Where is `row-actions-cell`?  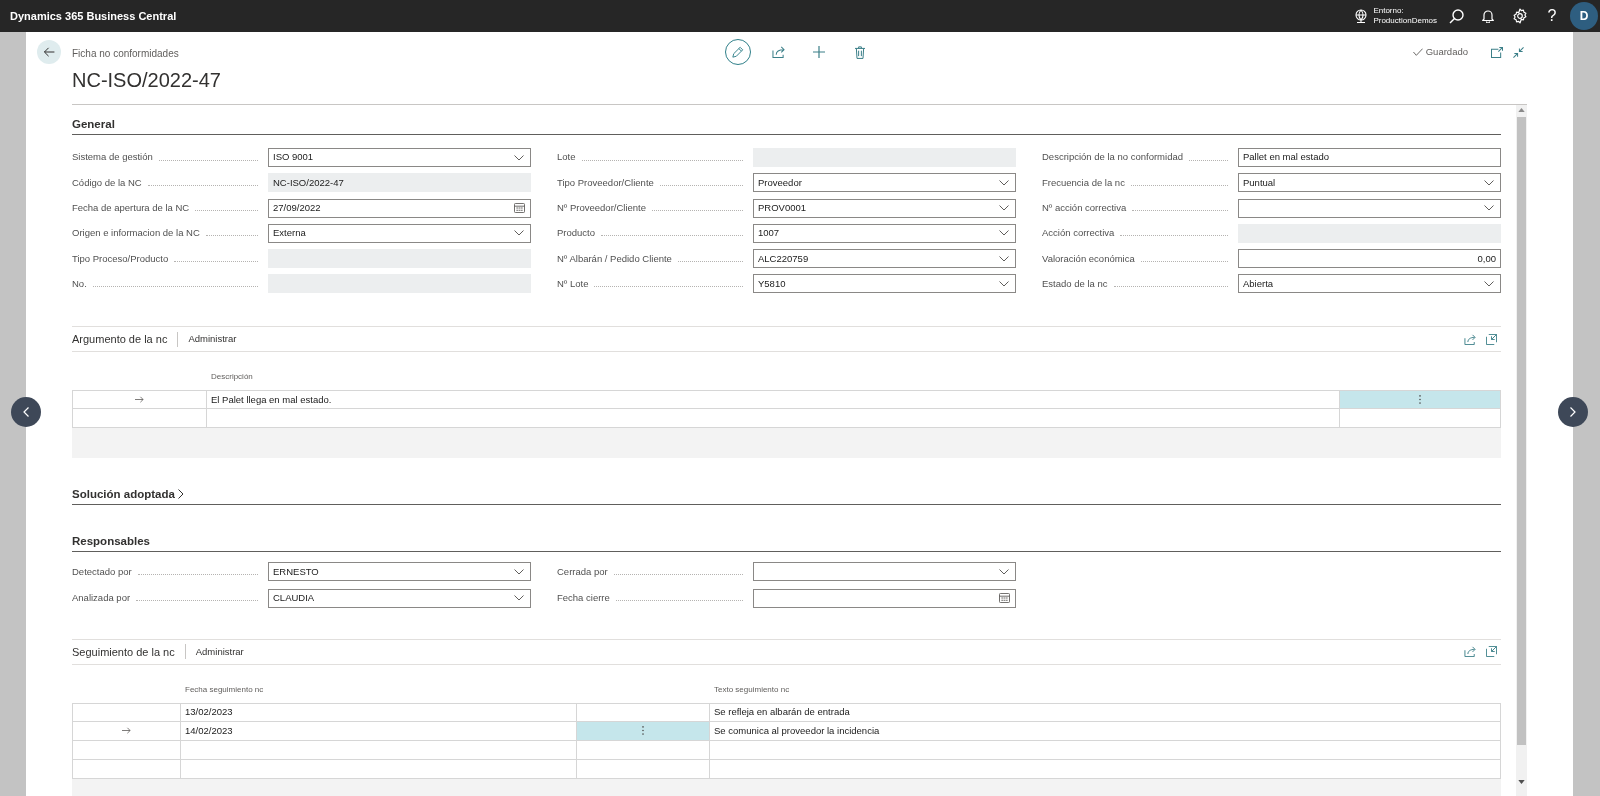 row-actions-cell is located at coordinates (1420, 400).